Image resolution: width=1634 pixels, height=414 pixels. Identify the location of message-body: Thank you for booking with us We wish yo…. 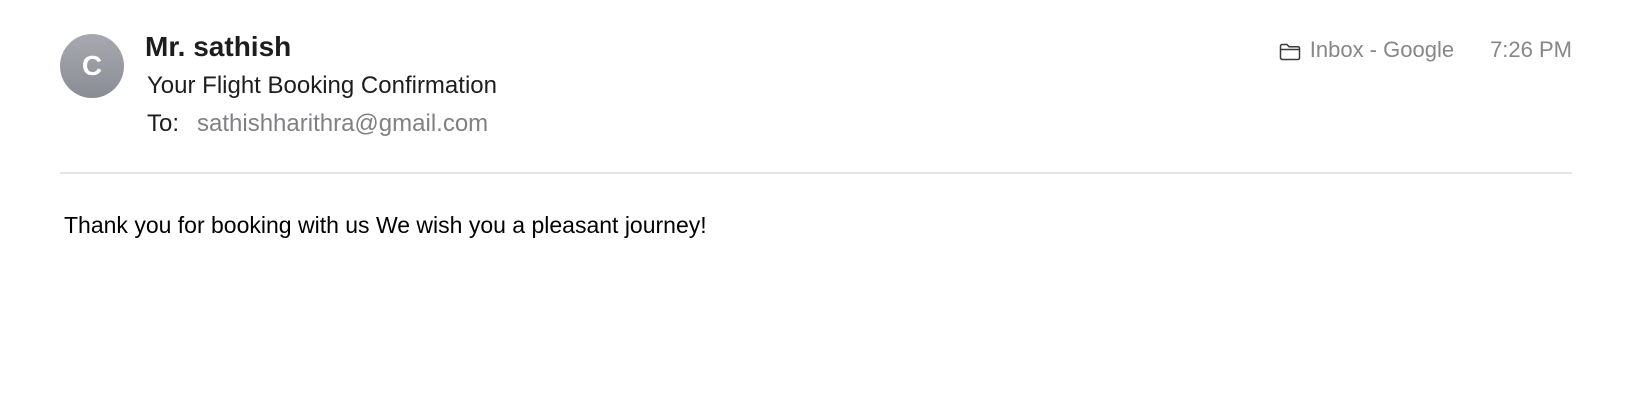
(385, 225).